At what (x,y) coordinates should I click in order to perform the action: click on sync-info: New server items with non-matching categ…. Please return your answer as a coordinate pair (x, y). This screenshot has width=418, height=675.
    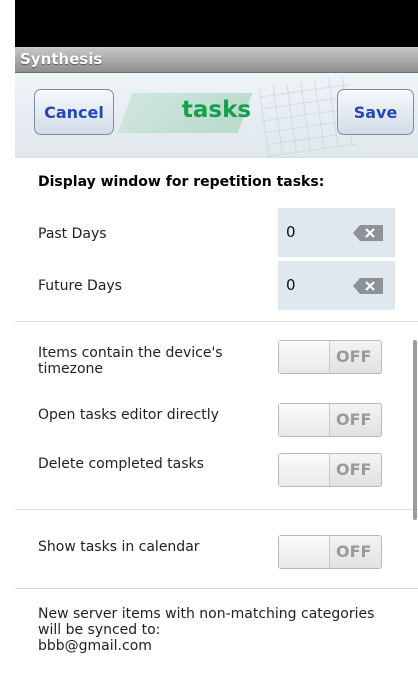
    Looking at the image, I should click on (218, 630).